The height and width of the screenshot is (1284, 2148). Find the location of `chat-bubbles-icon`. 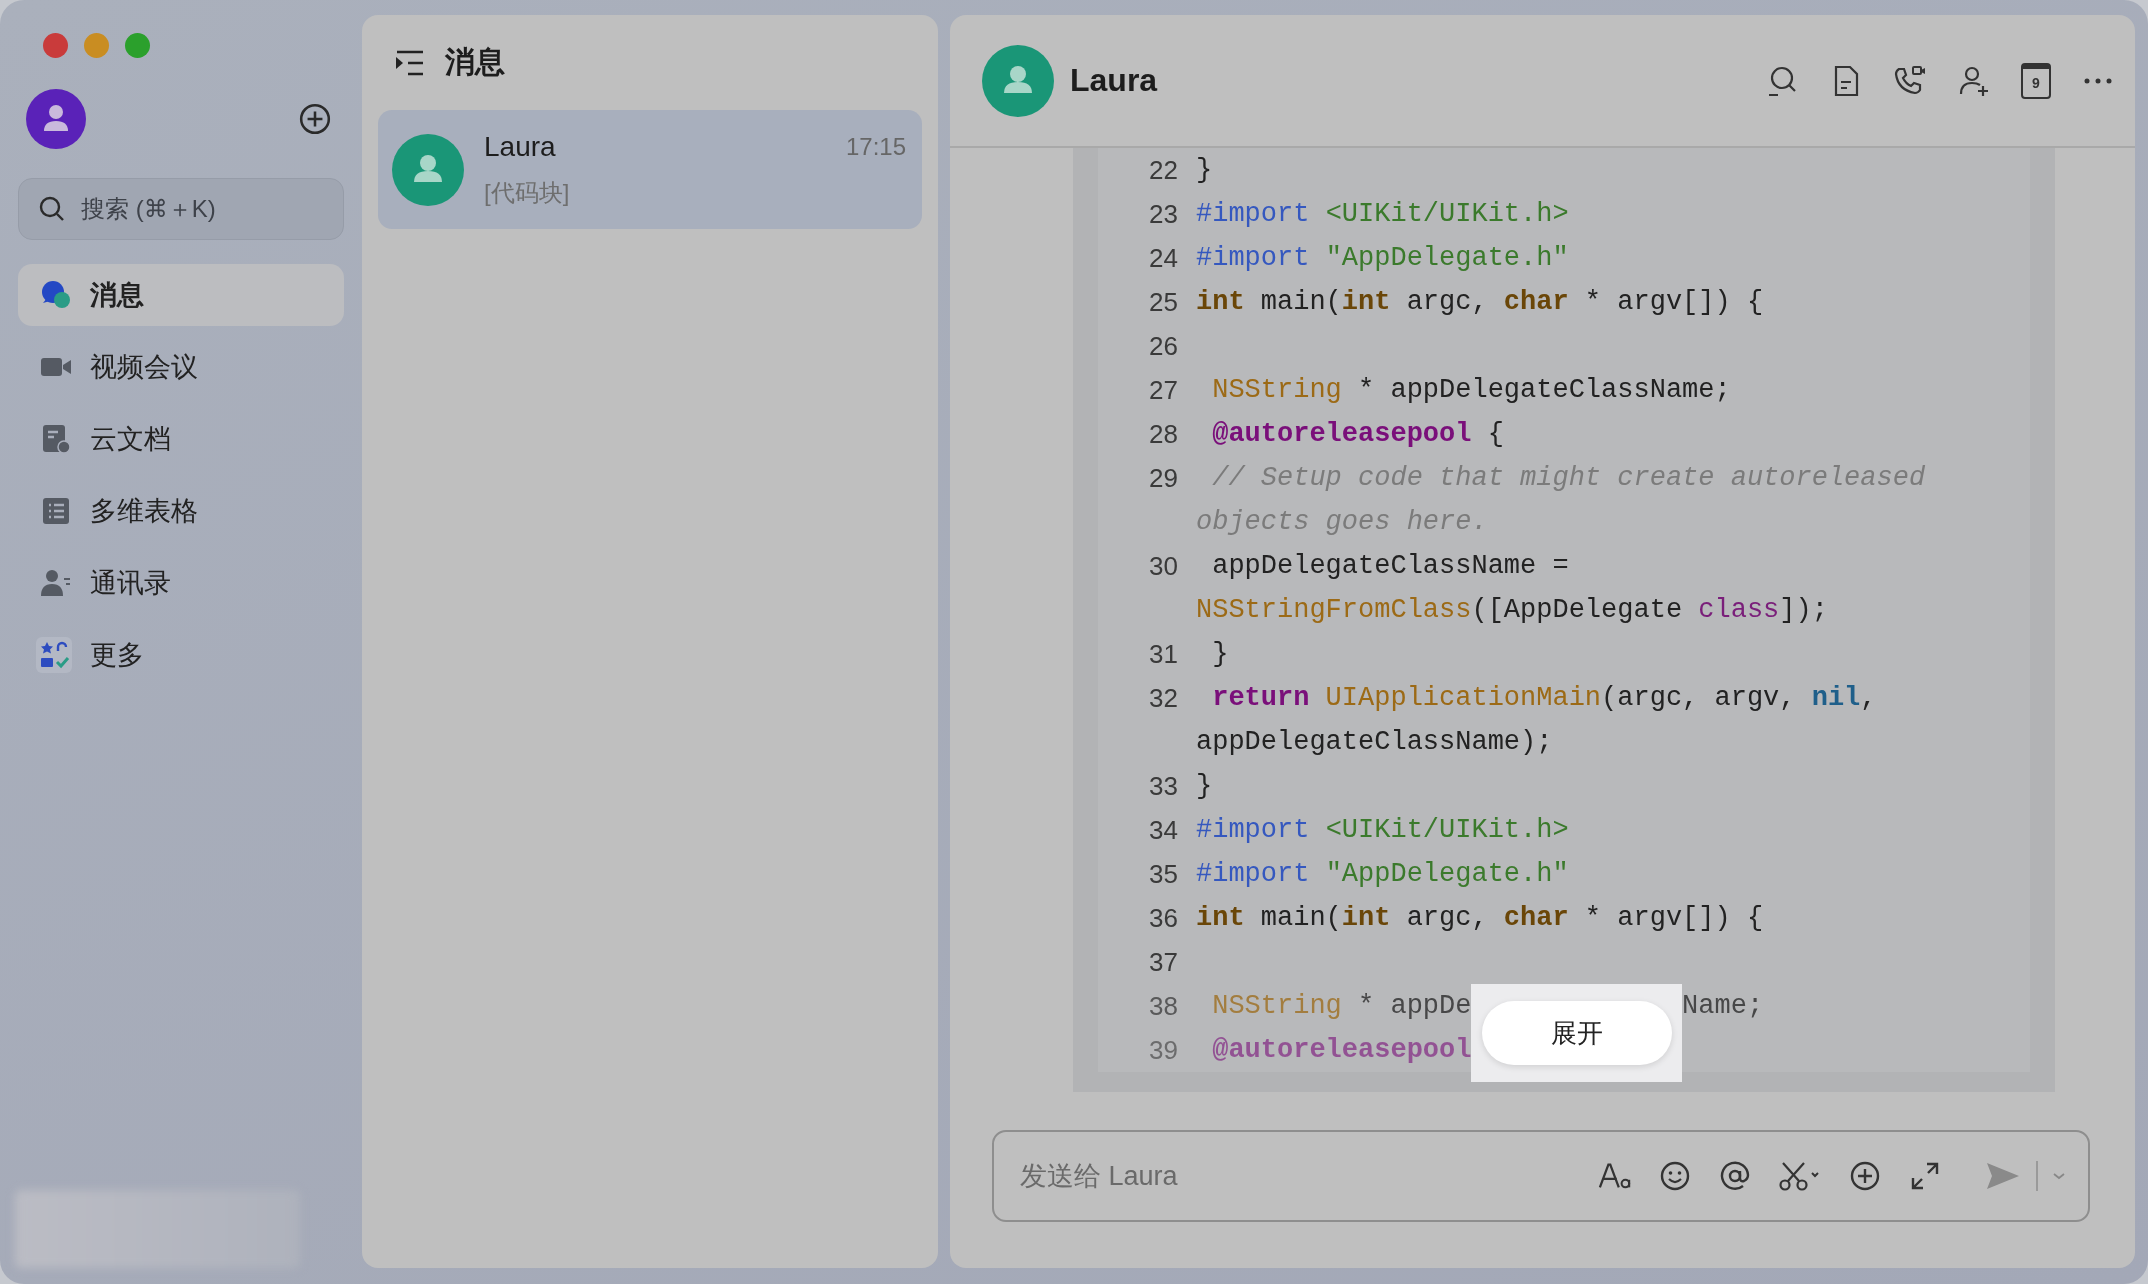

chat-bubbles-icon is located at coordinates (56, 295).